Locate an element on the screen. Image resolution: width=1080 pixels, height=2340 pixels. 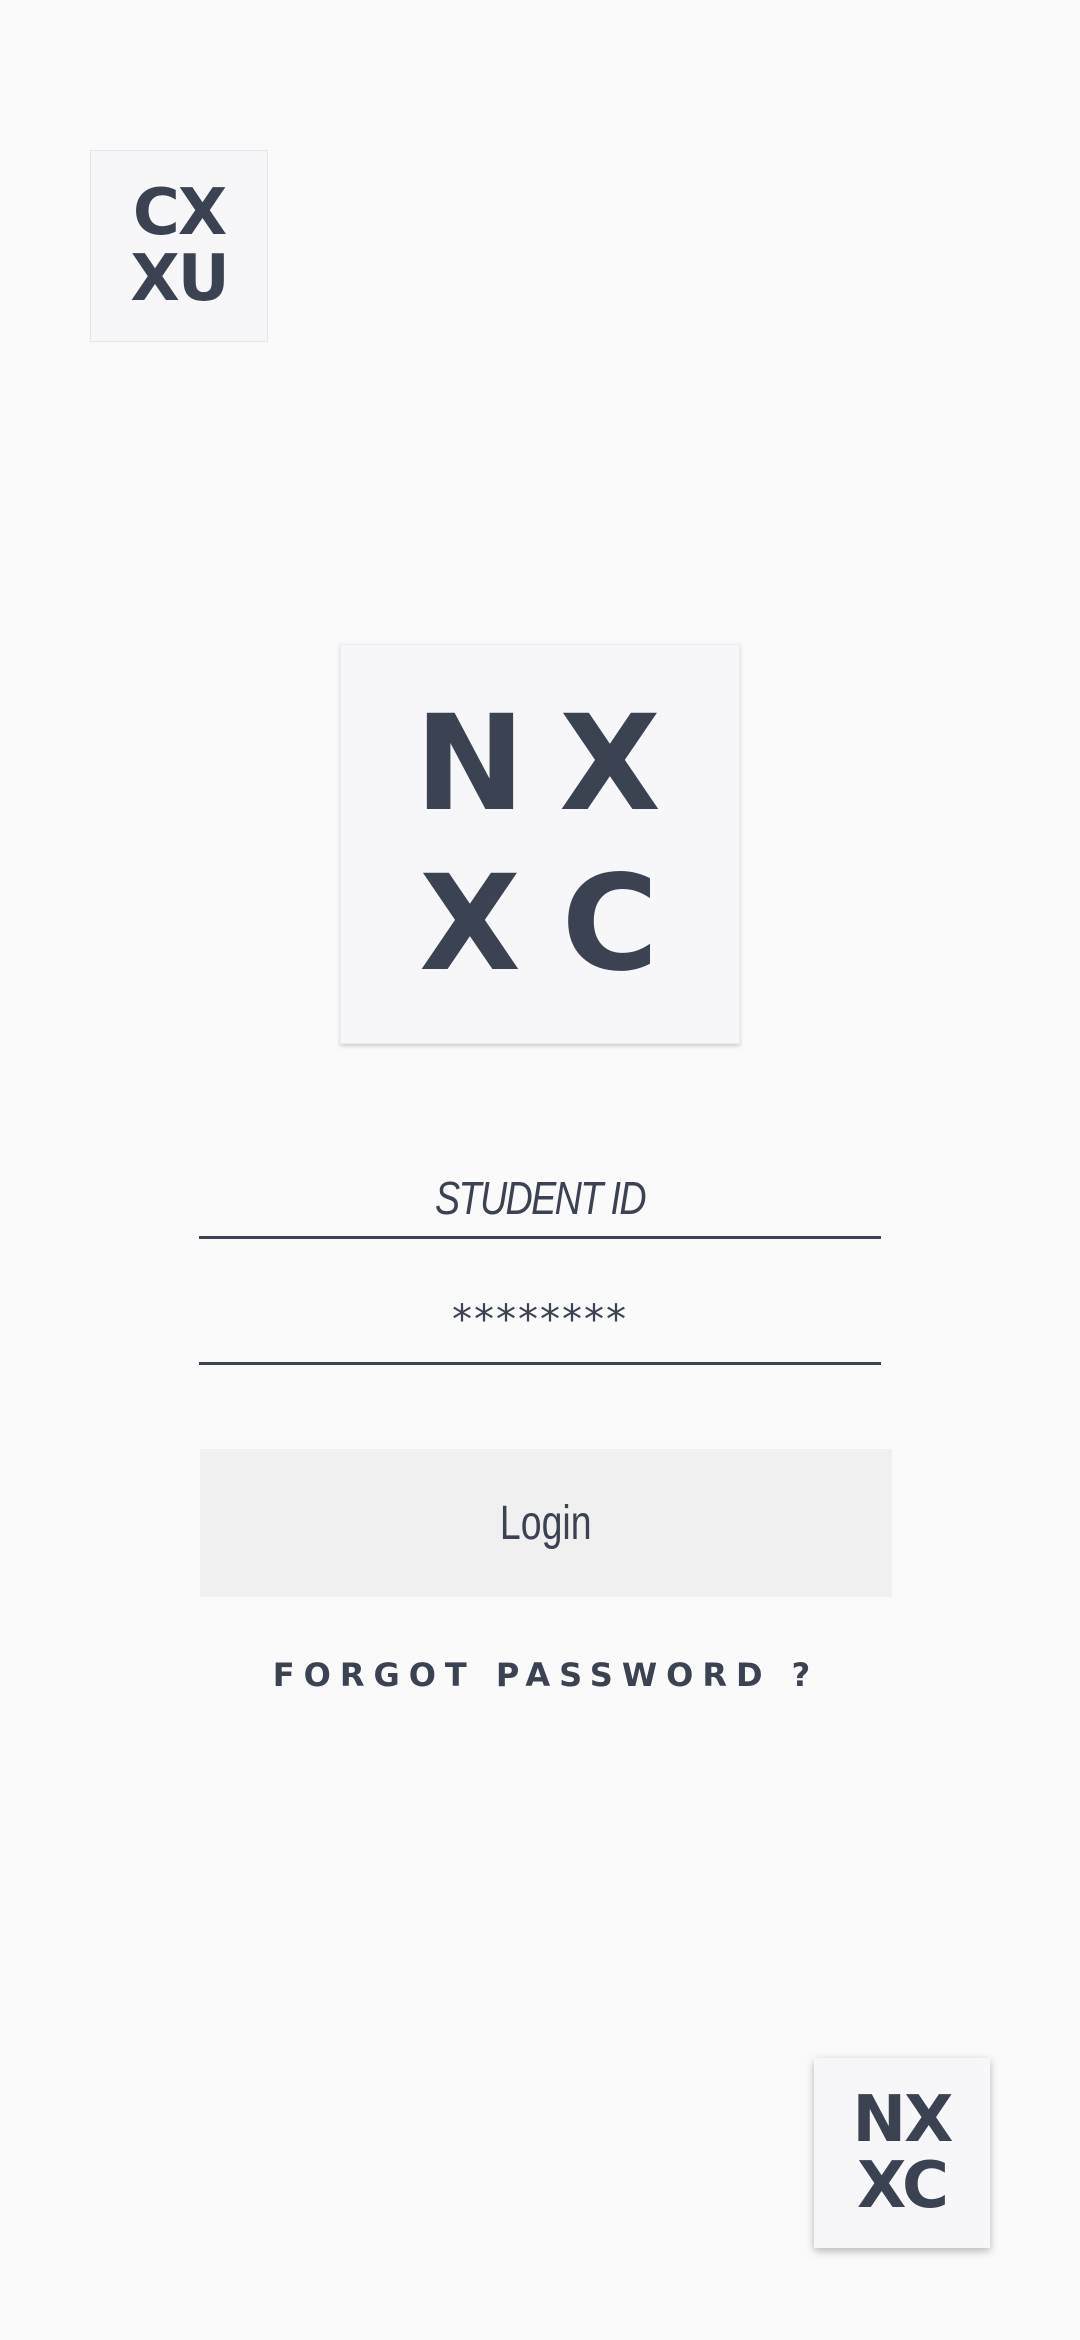
logo-letter: C is located at coordinates (610, 924).